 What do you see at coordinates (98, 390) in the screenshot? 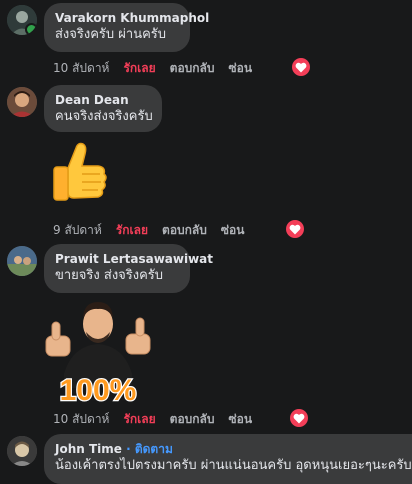
I see `sticker-caption: 100%` at bounding box center [98, 390].